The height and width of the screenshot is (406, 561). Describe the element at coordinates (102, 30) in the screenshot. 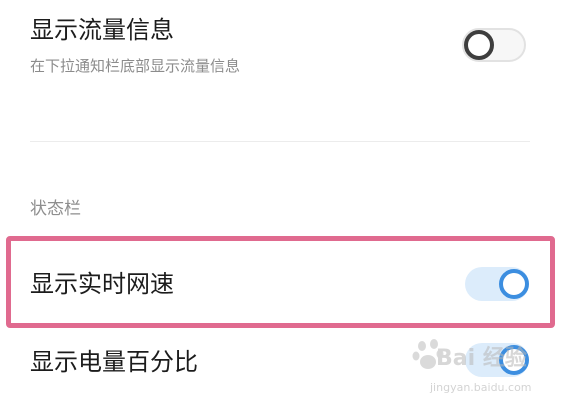

I see `setting-title-traffic-info: 显示流量信息` at that location.